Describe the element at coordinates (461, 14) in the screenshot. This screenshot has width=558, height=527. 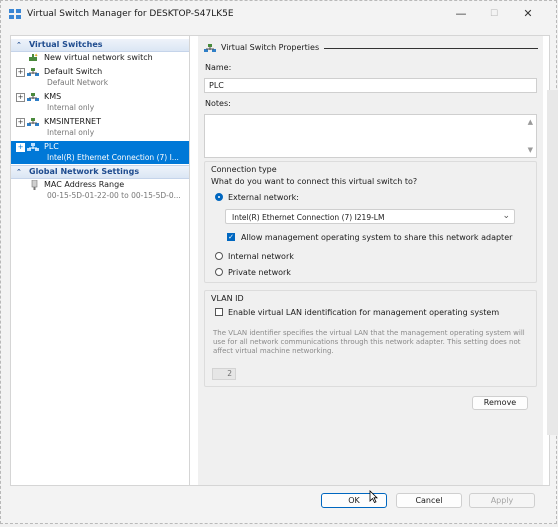
I see `minimize-button: —` at that location.